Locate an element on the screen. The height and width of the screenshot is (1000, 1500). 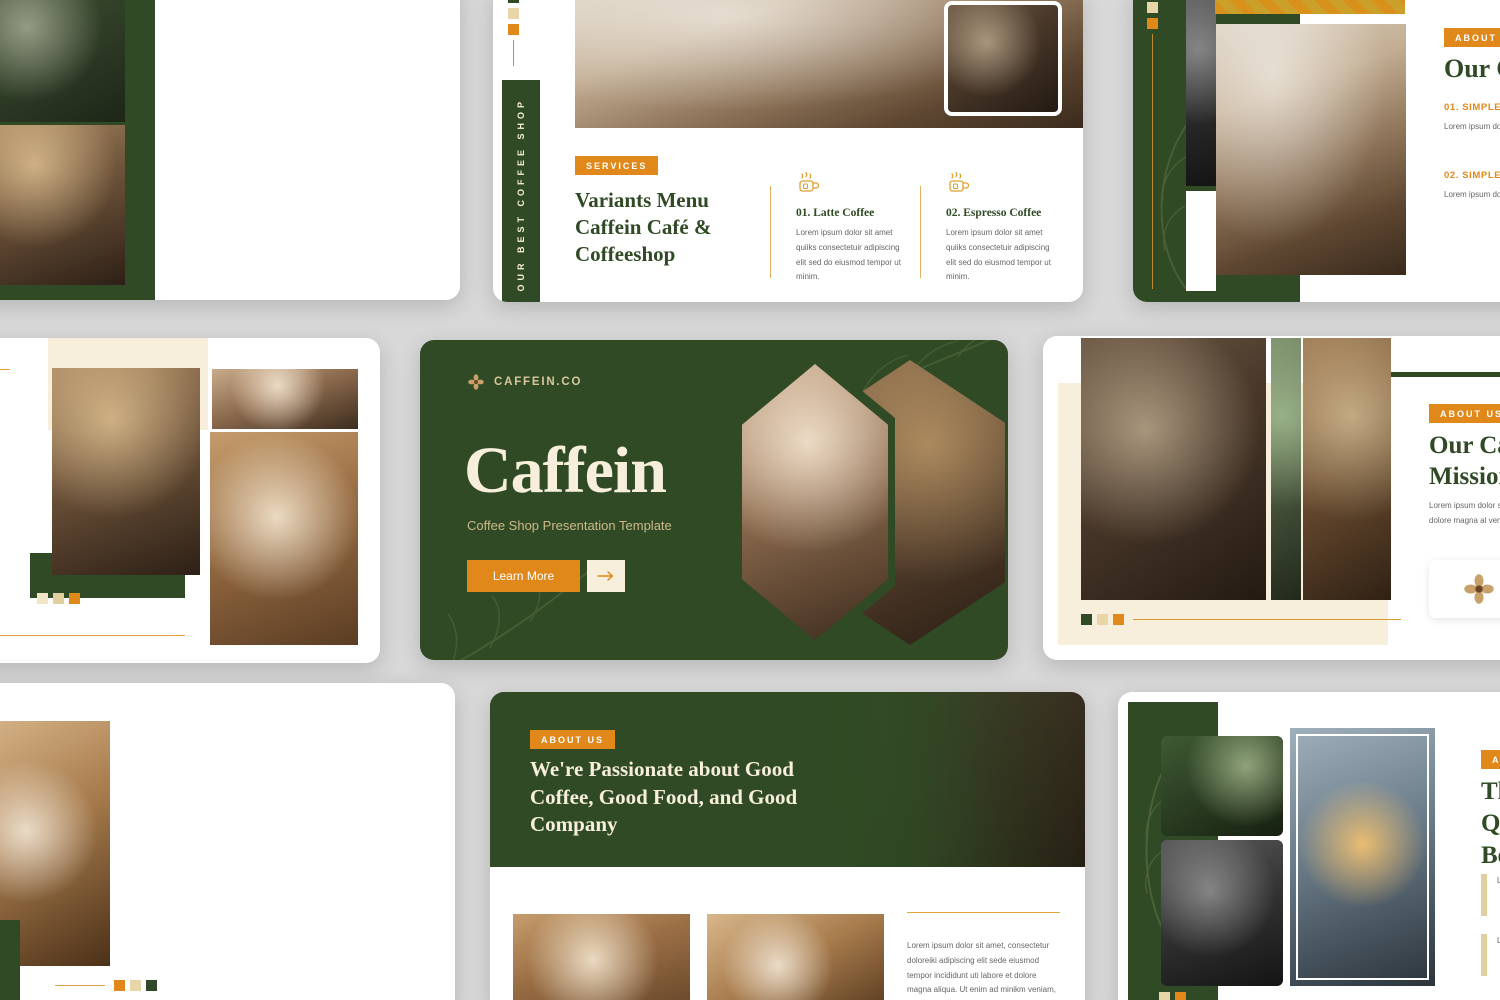
feature-card is located at coordinates (1464, 589).